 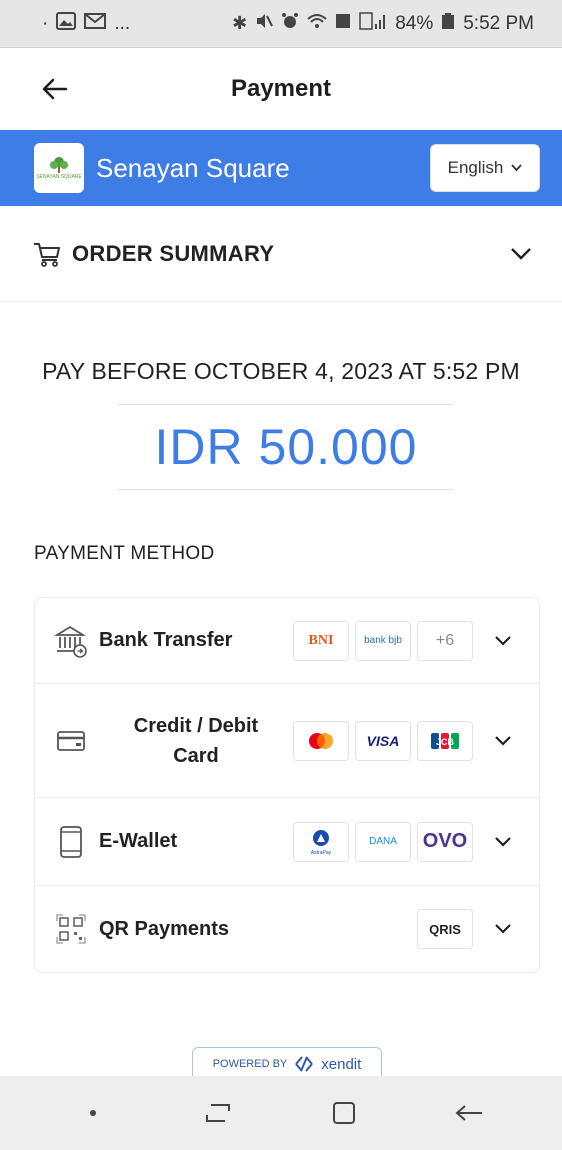 I want to click on bni-logo: BNI, so click(x=321, y=640).